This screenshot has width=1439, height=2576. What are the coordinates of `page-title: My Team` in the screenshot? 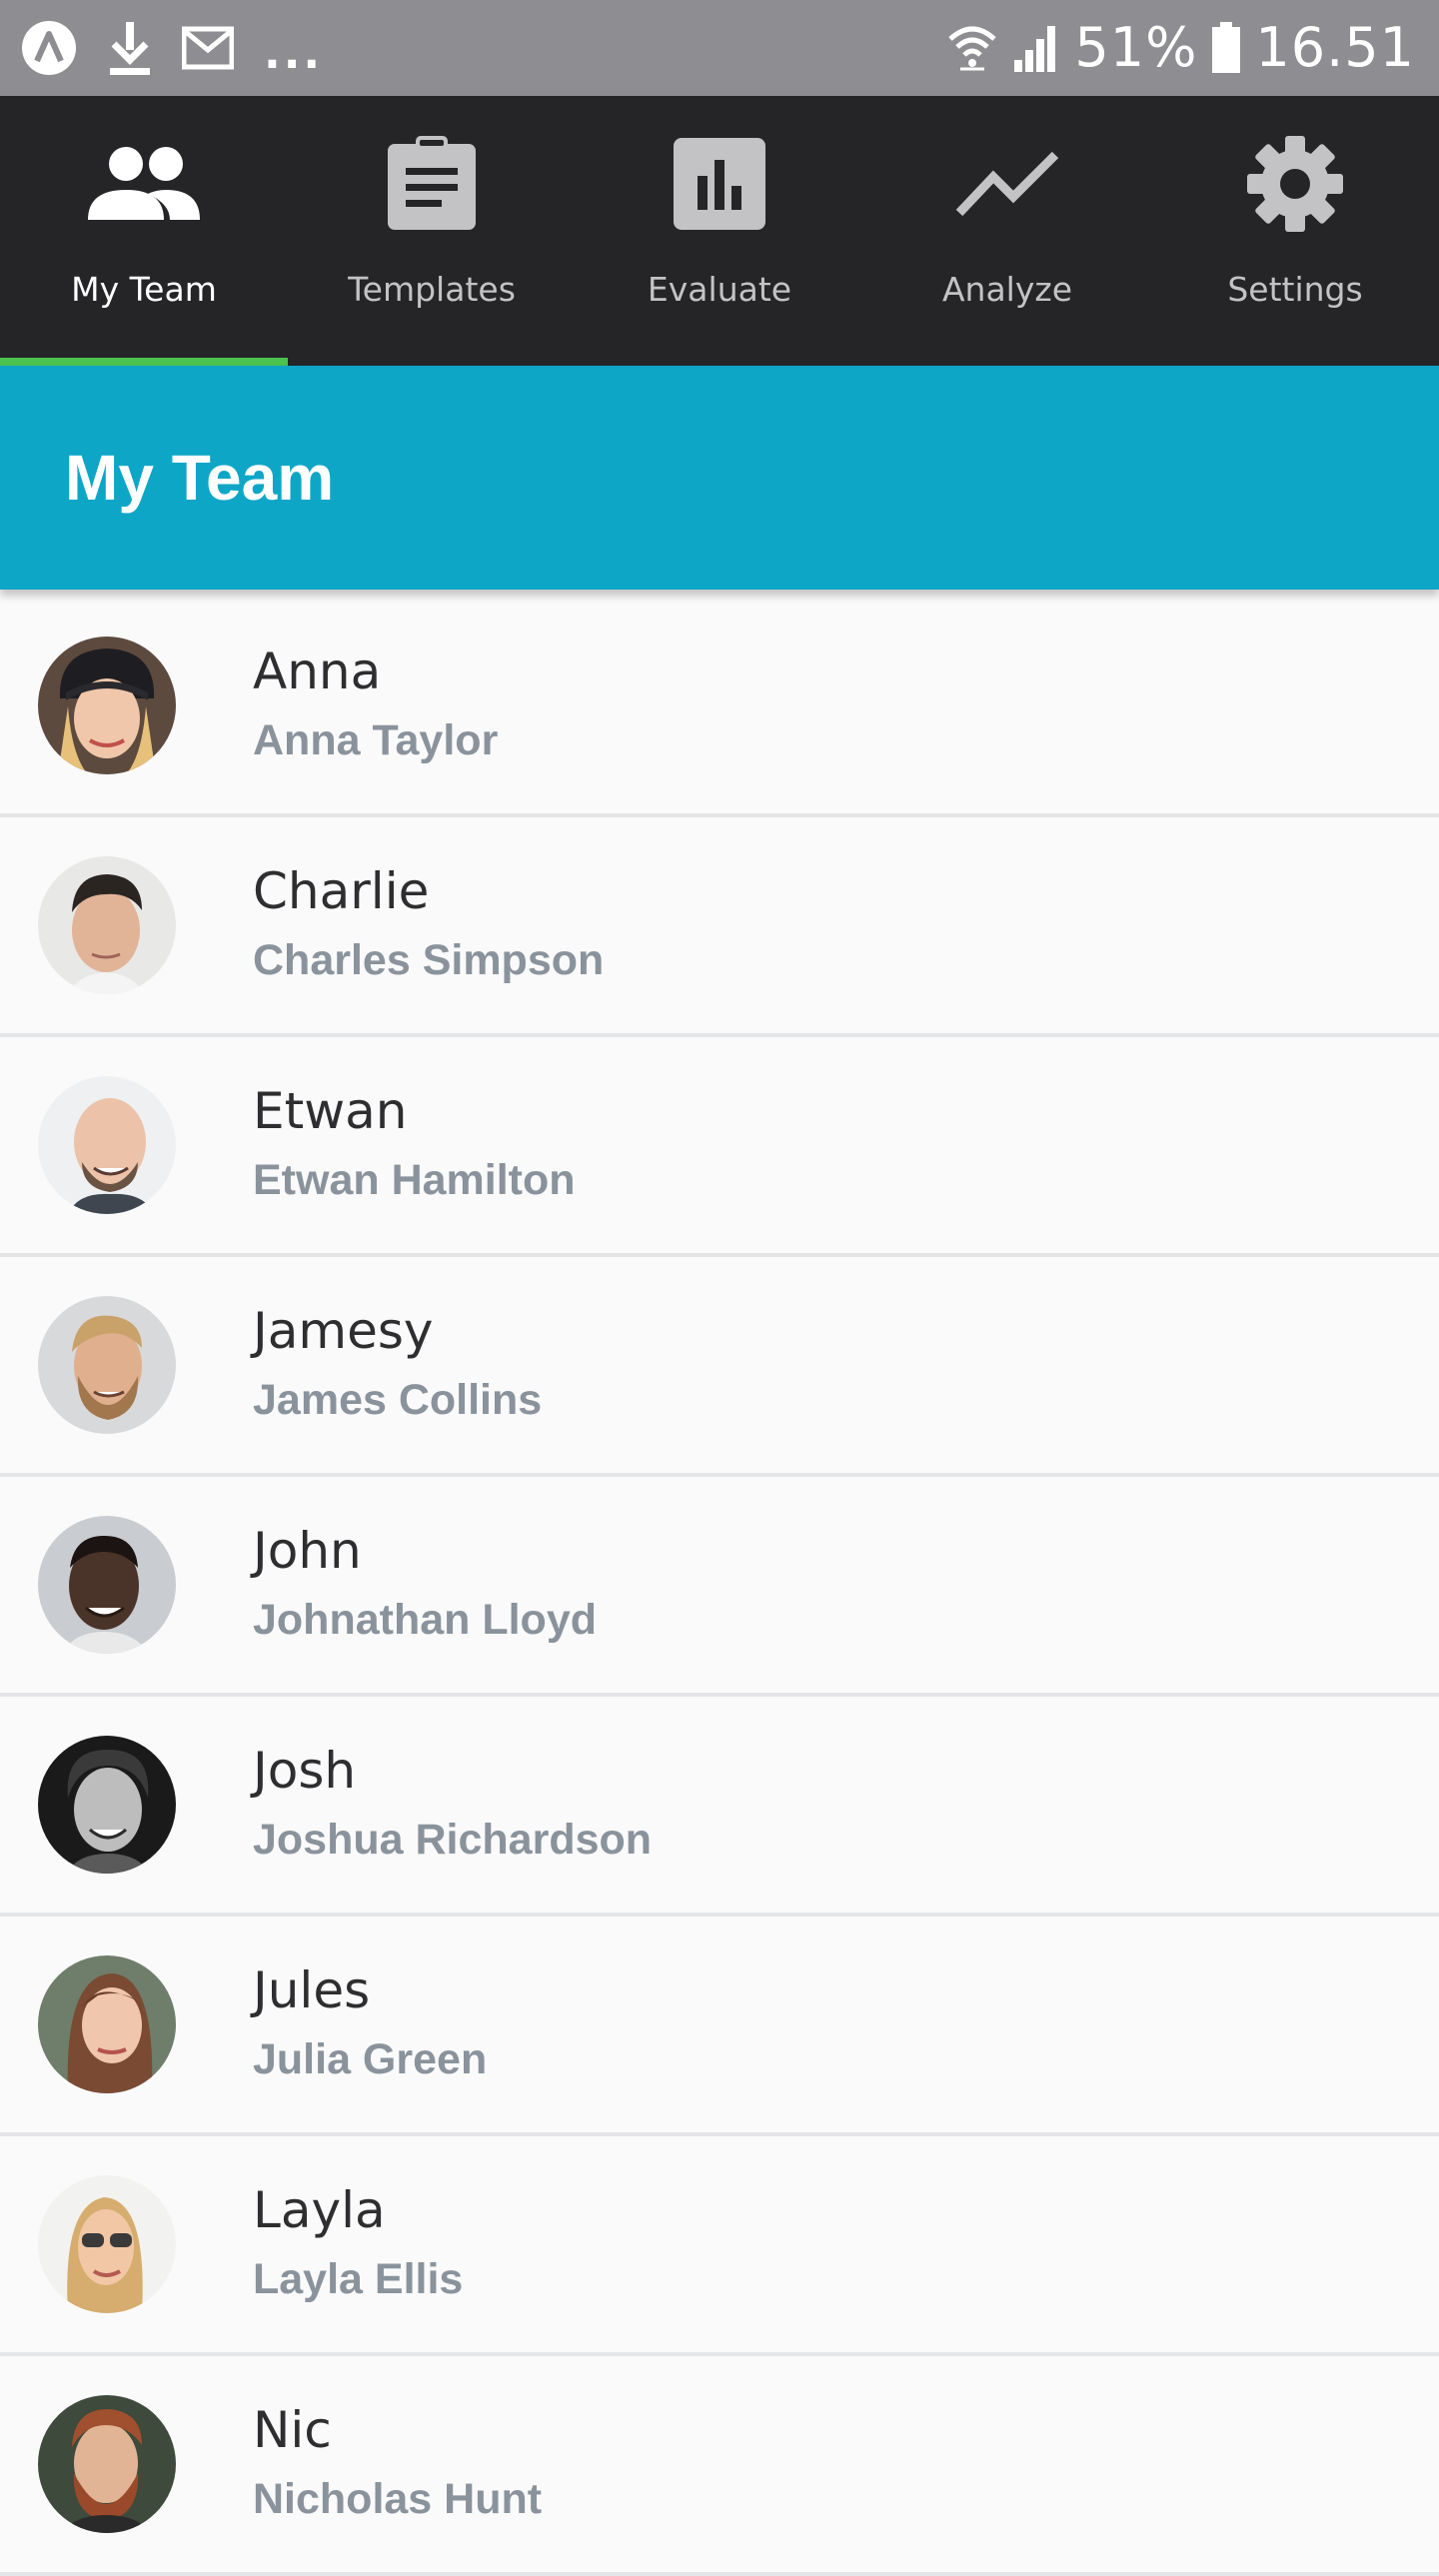 It's located at (200, 478).